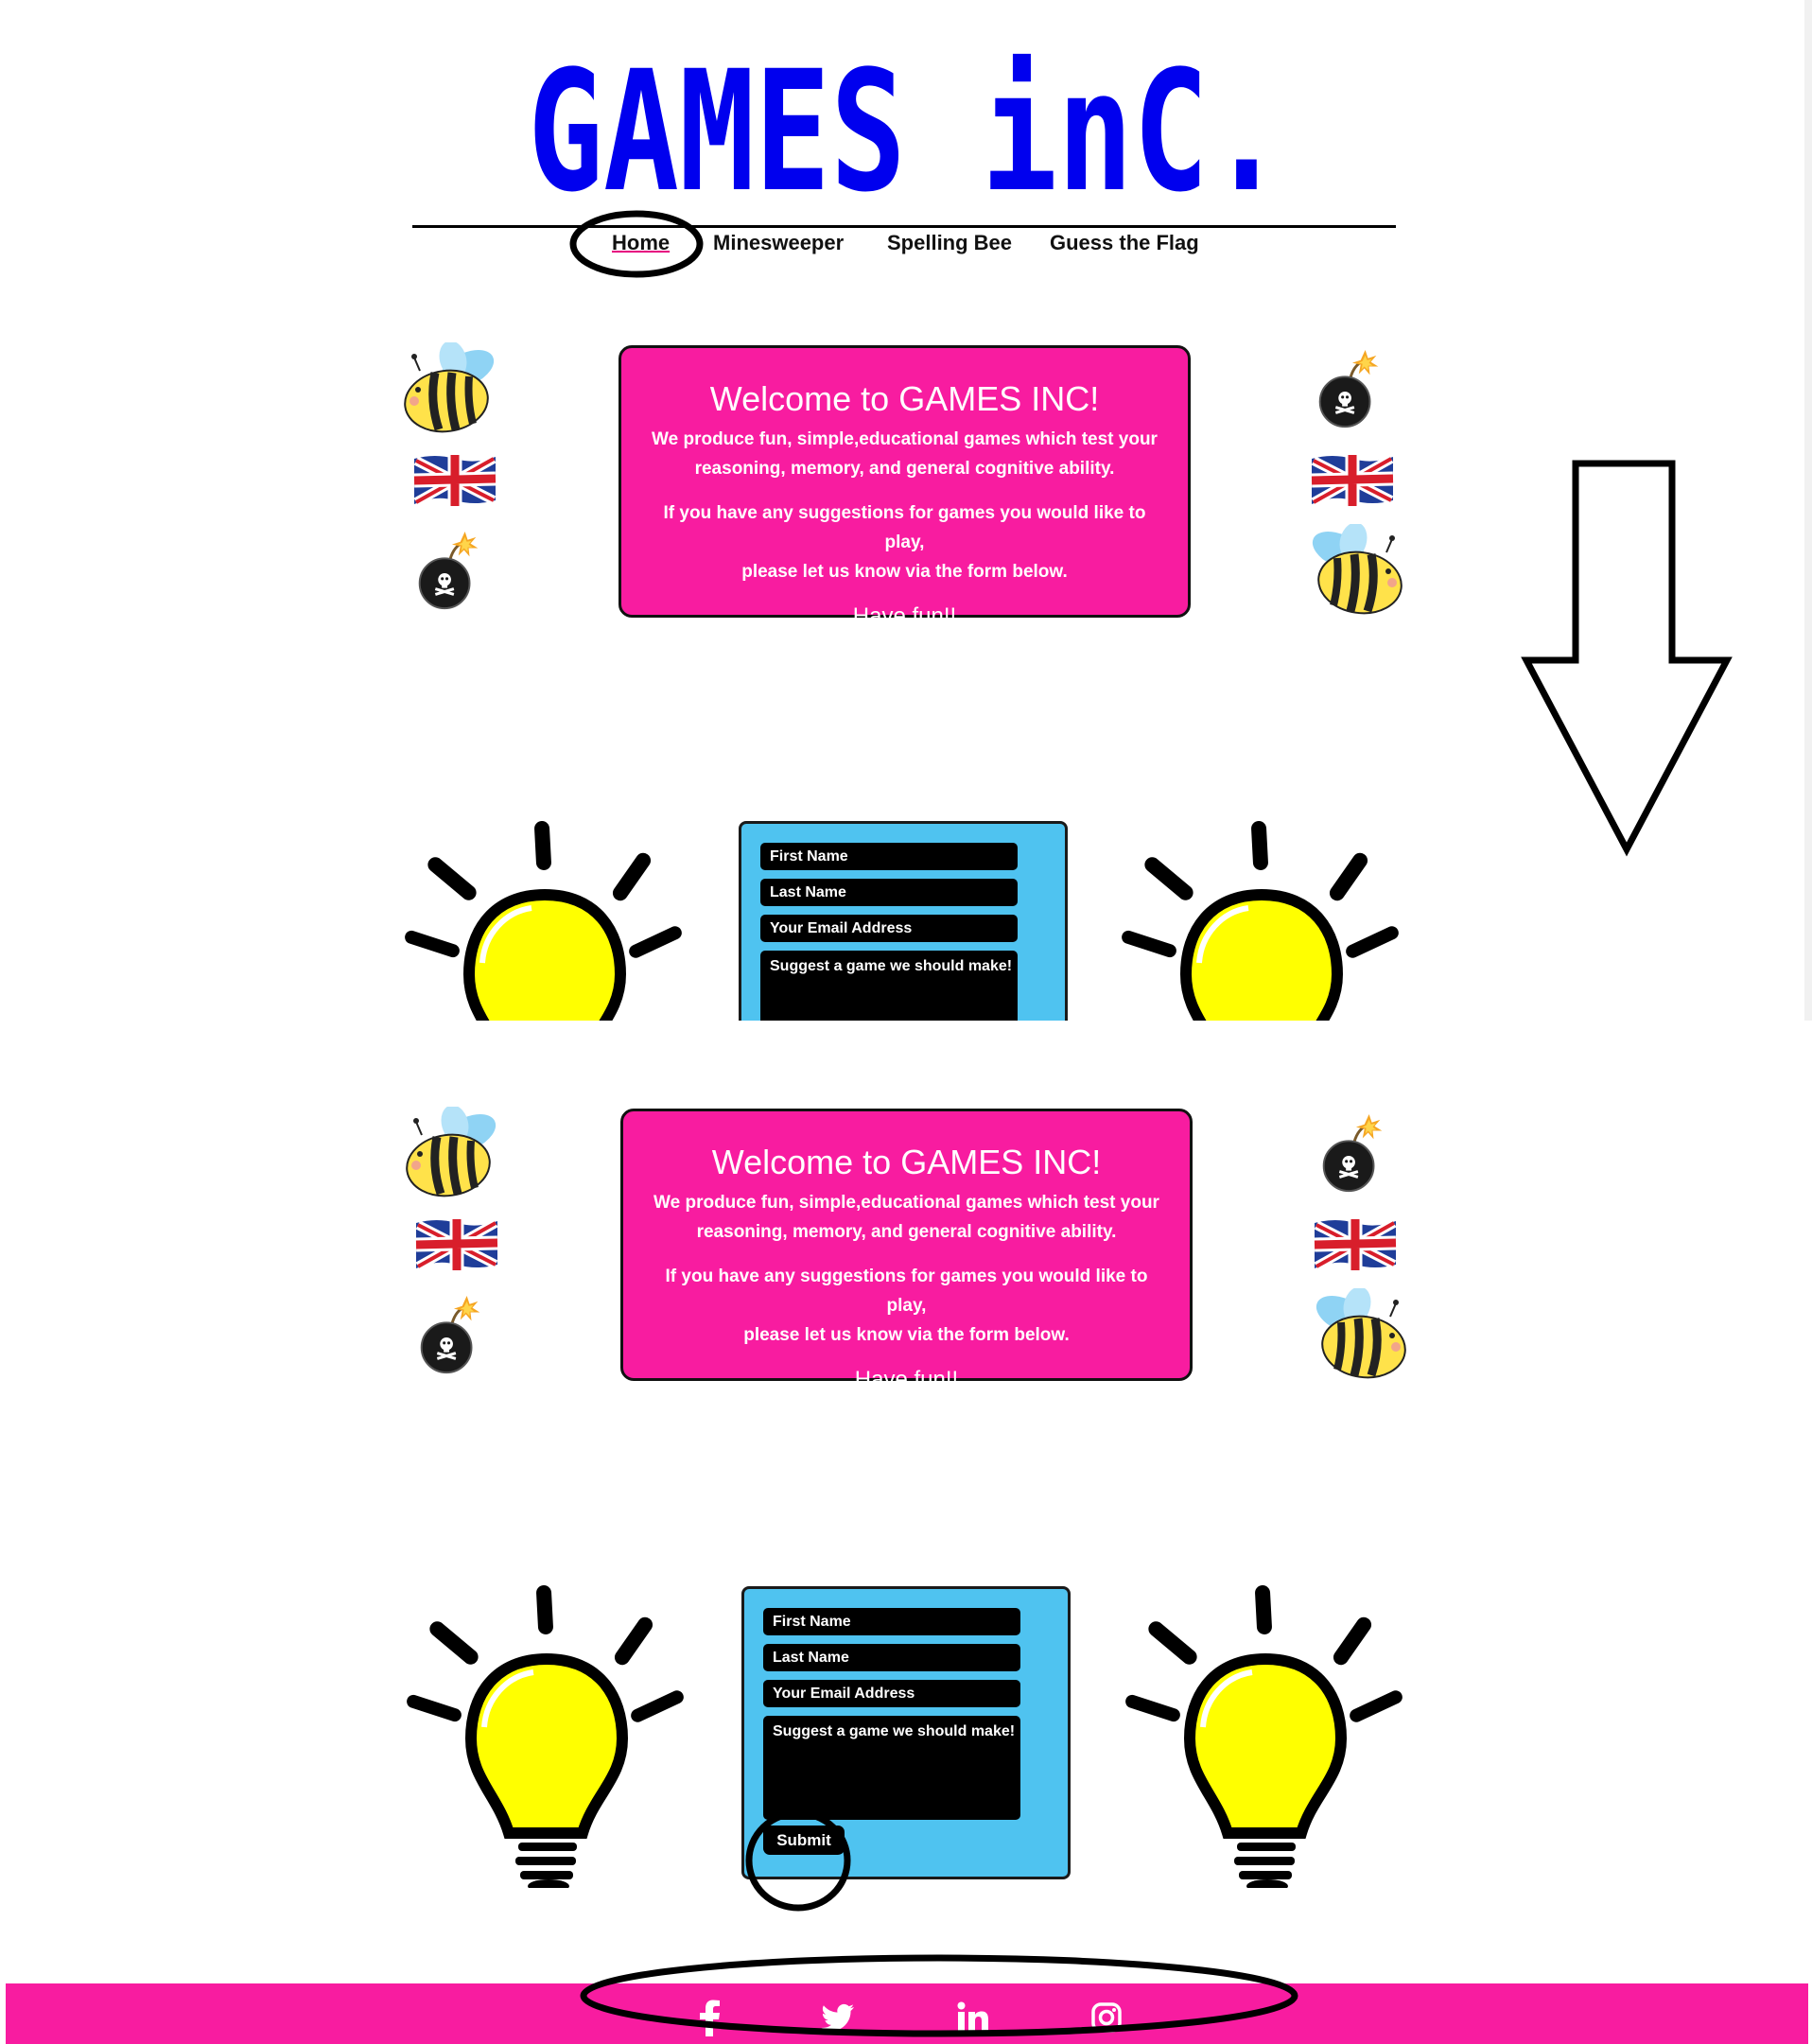 Image resolution: width=1812 pixels, height=2044 pixels. I want to click on logo-text: GAMES inC., so click(906, 116).